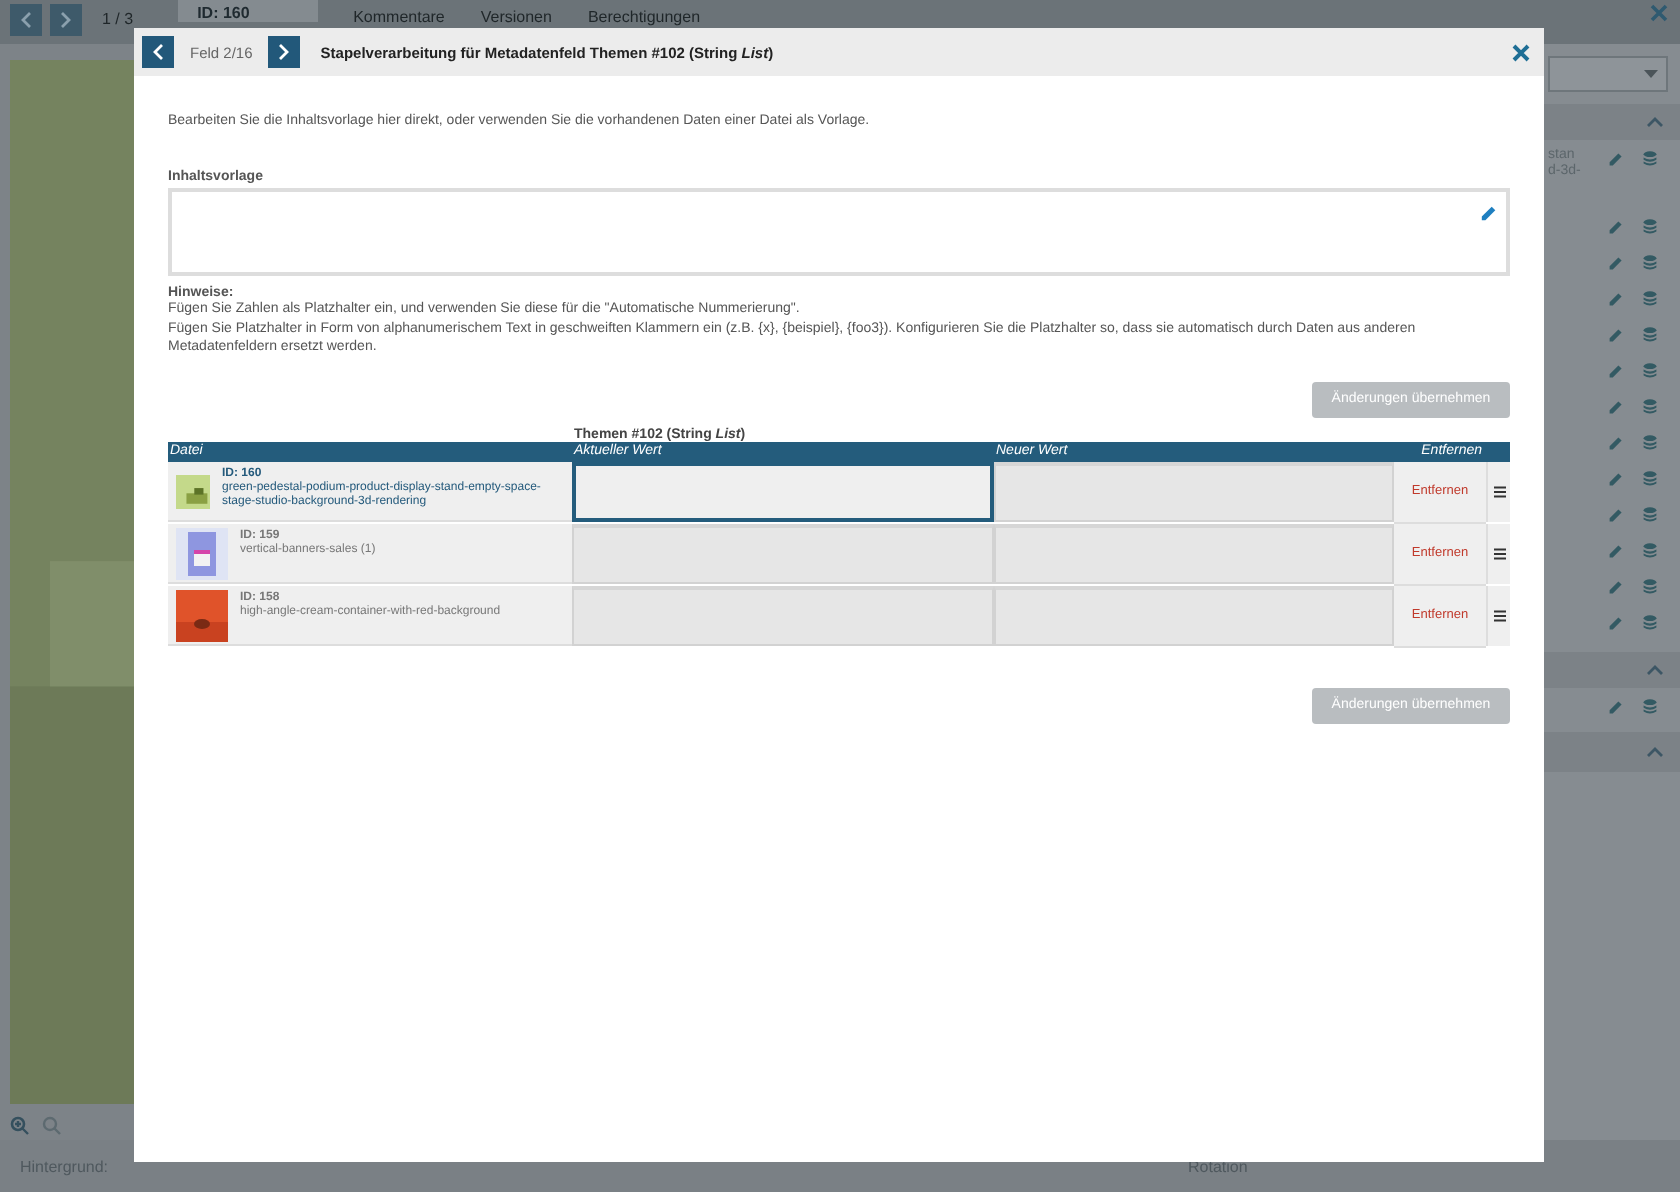 Image resolution: width=1680 pixels, height=1192 pixels. What do you see at coordinates (118, 19) in the screenshot?
I see `page-counter: 1 / 3` at bounding box center [118, 19].